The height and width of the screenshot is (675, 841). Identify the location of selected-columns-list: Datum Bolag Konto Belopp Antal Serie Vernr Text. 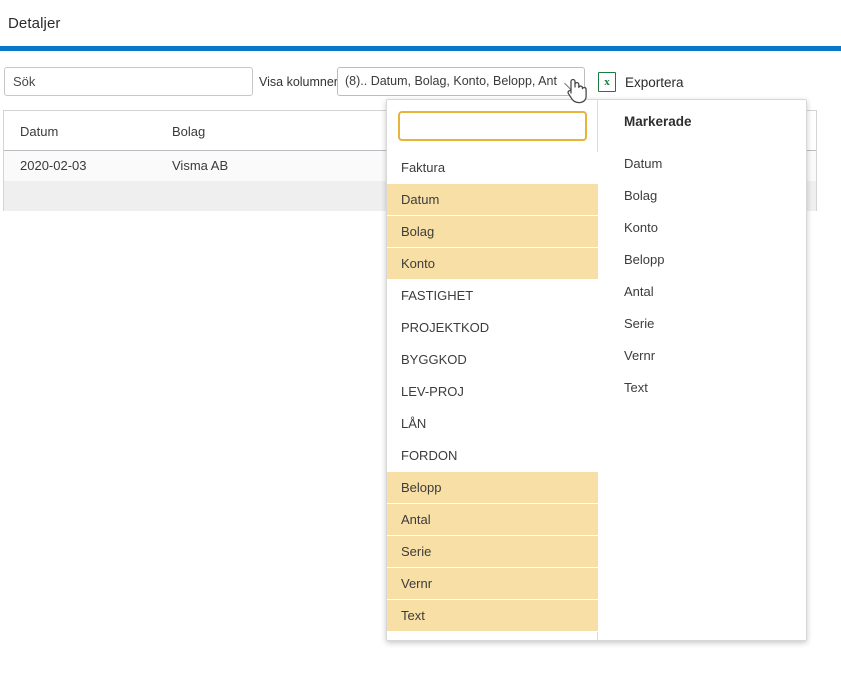
(702, 276).